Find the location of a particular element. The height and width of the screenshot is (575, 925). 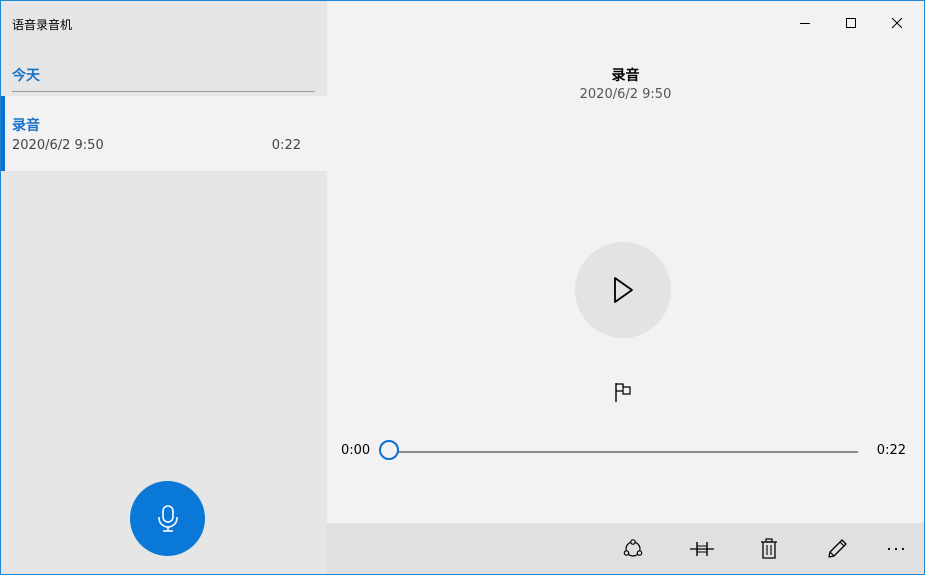

command-bar is located at coordinates (625, 548).